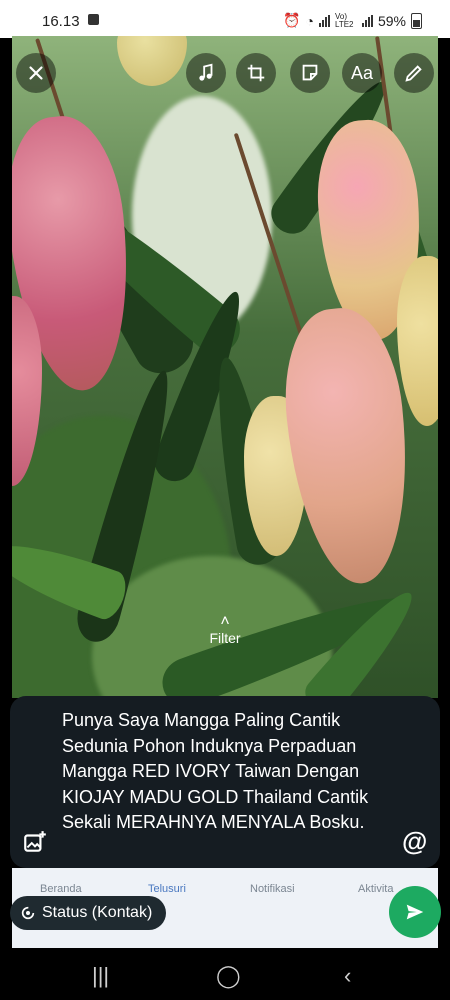  I want to click on at-icon: @, so click(415, 841).